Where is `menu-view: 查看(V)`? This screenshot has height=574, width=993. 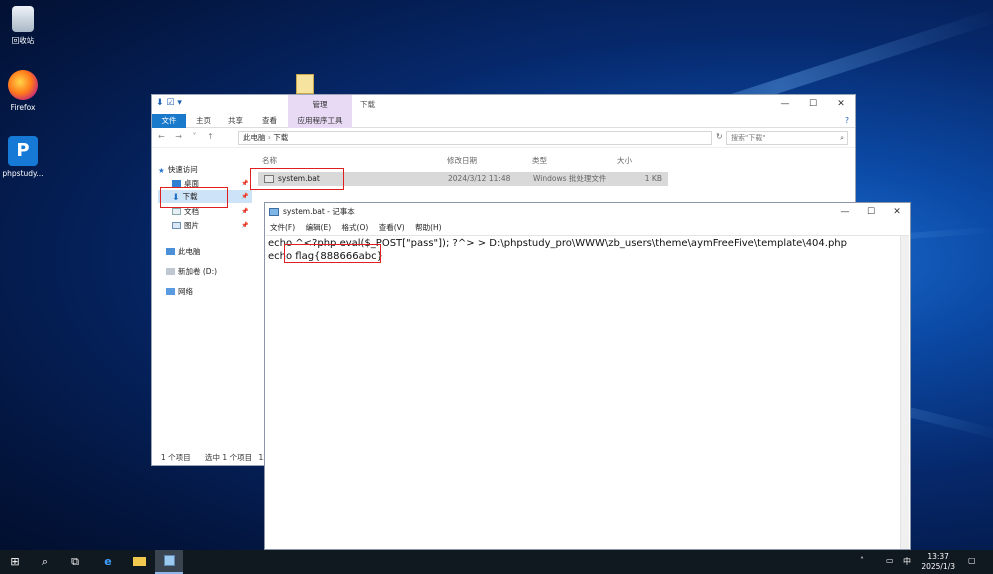
menu-view: 查看(V) is located at coordinates (392, 227).